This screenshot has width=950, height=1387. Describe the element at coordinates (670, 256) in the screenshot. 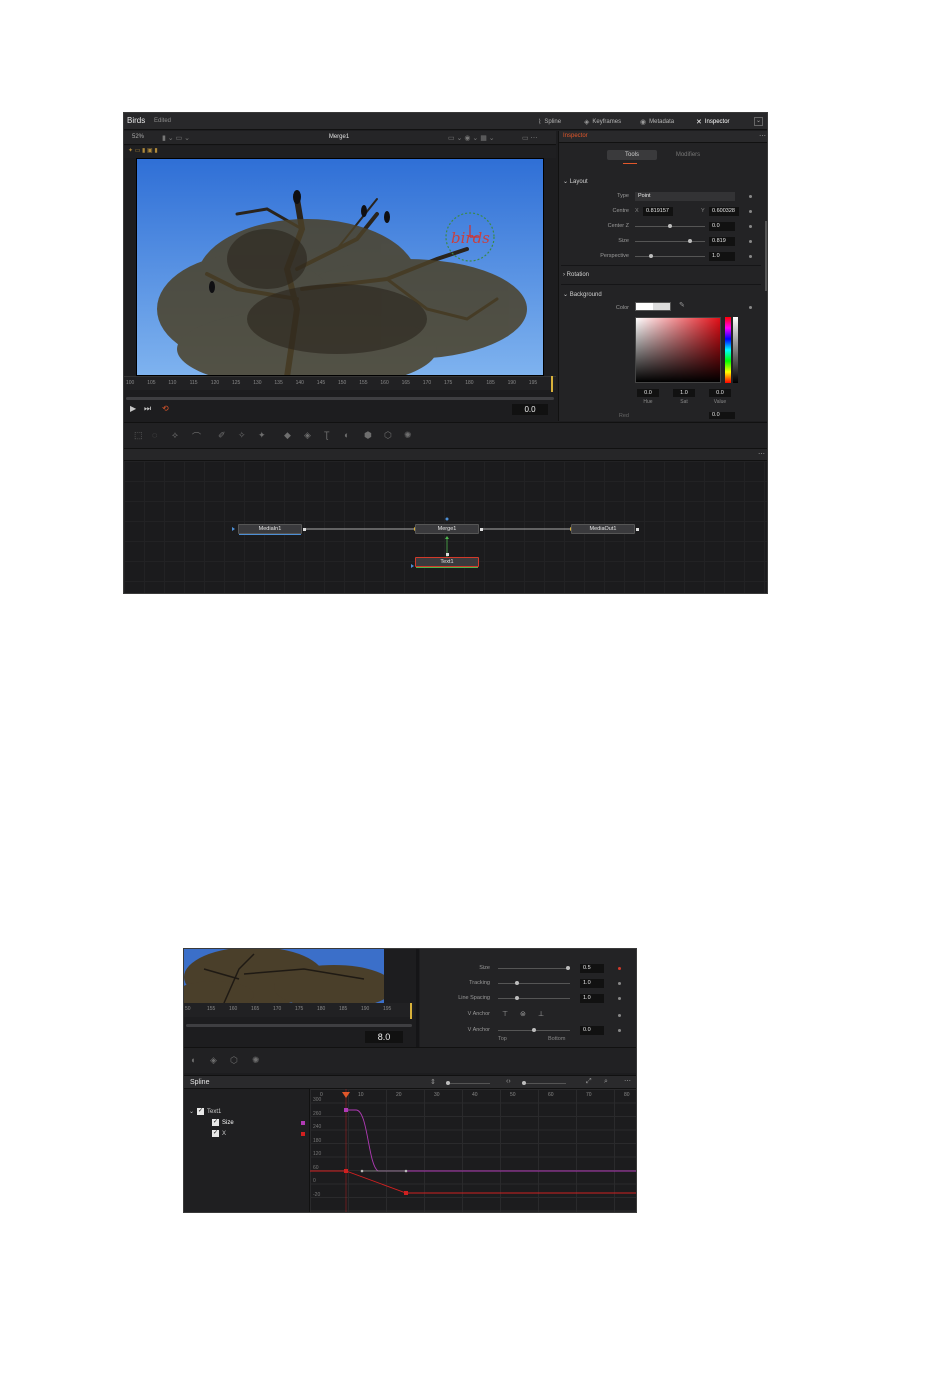

I see `perspective-slider` at that location.